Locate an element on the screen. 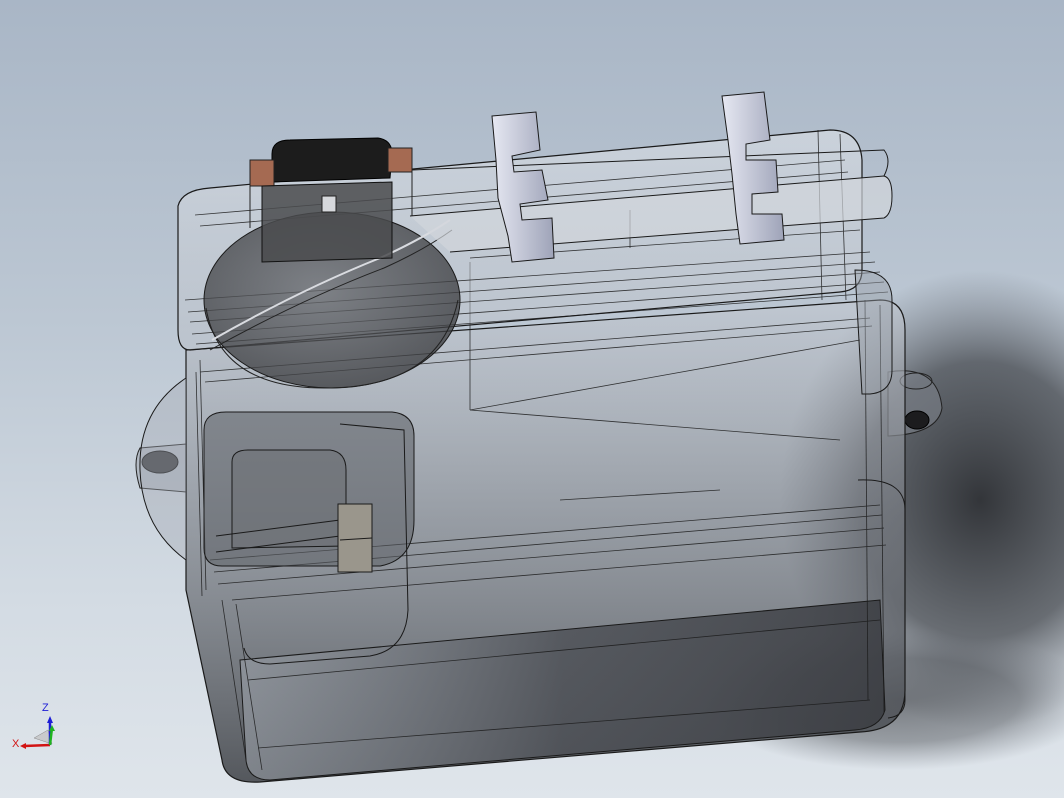  filler-cap is located at coordinates (331, 200).